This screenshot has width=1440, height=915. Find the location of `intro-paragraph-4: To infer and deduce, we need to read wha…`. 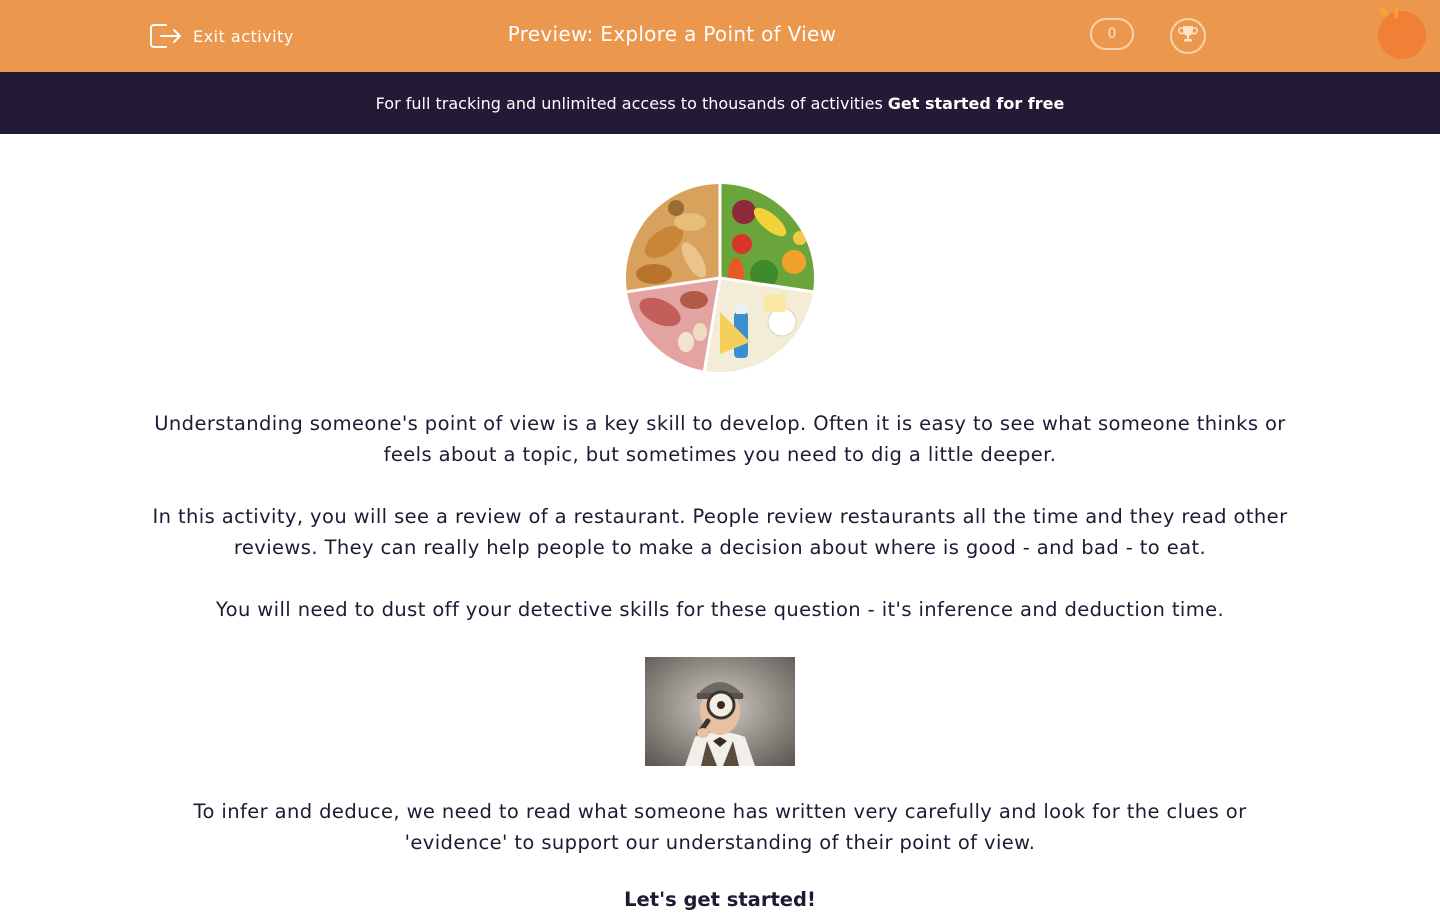

intro-paragraph-4: To infer and deduce, we need to read wha… is located at coordinates (720, 827).